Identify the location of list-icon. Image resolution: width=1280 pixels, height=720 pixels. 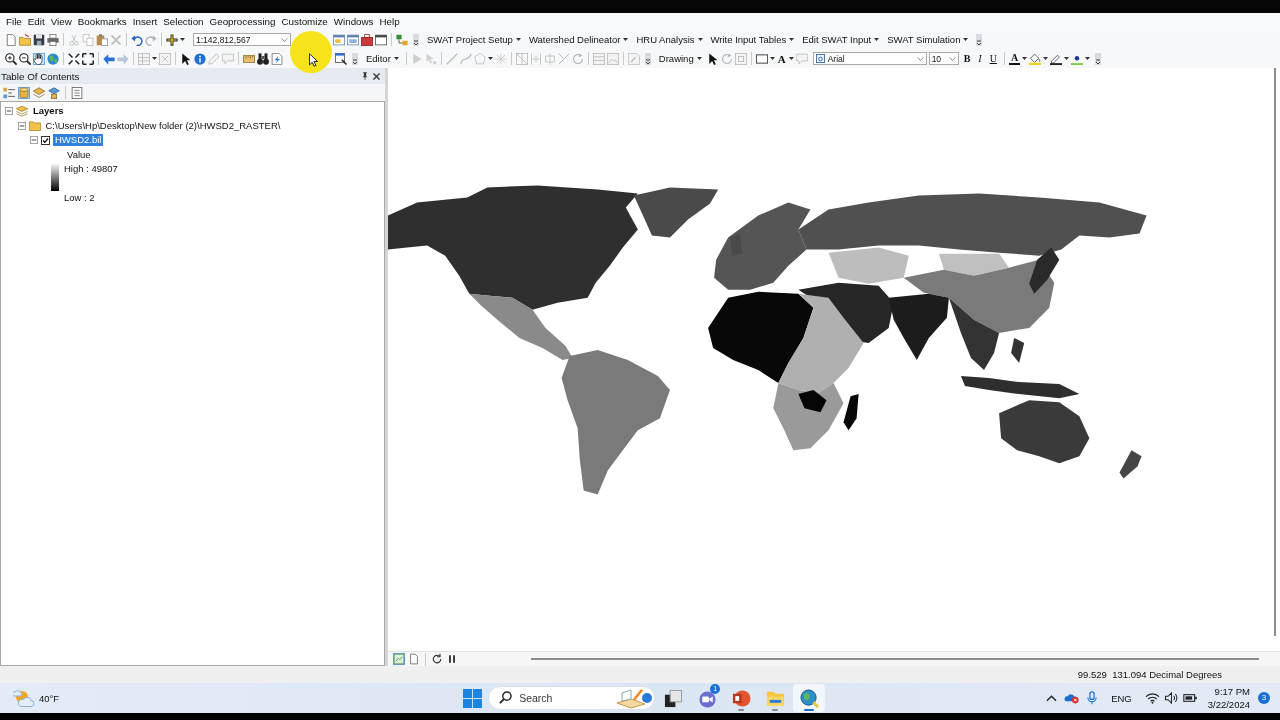
(77, 92).